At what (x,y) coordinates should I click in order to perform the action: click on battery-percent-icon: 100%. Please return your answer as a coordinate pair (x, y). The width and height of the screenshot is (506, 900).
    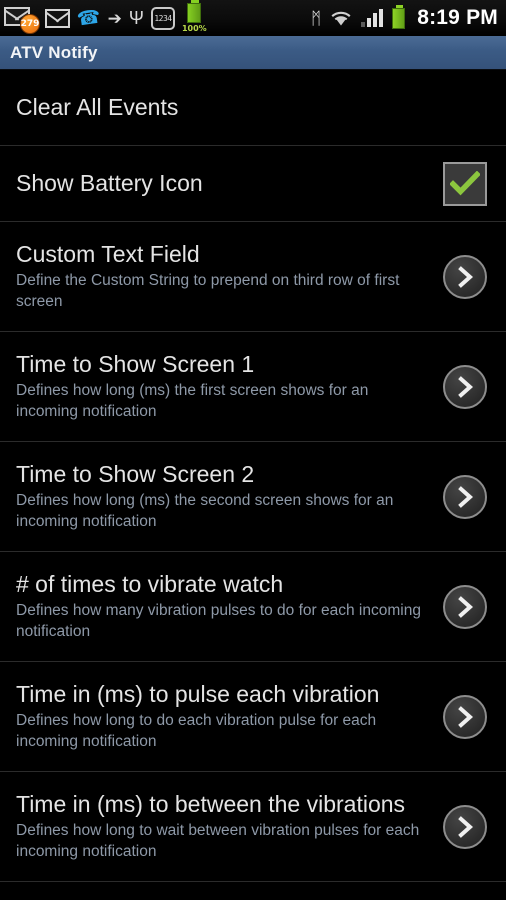
    Looking at the image, I should click on (194, 16).